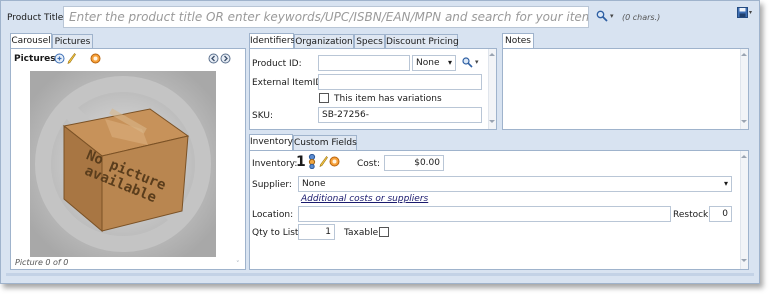 This screenshot has height=300, width=772. What do you see at coordinates (518, 41) in the screenshot?
I see `tab-notes: Notes` at bounding box center [518, 41].